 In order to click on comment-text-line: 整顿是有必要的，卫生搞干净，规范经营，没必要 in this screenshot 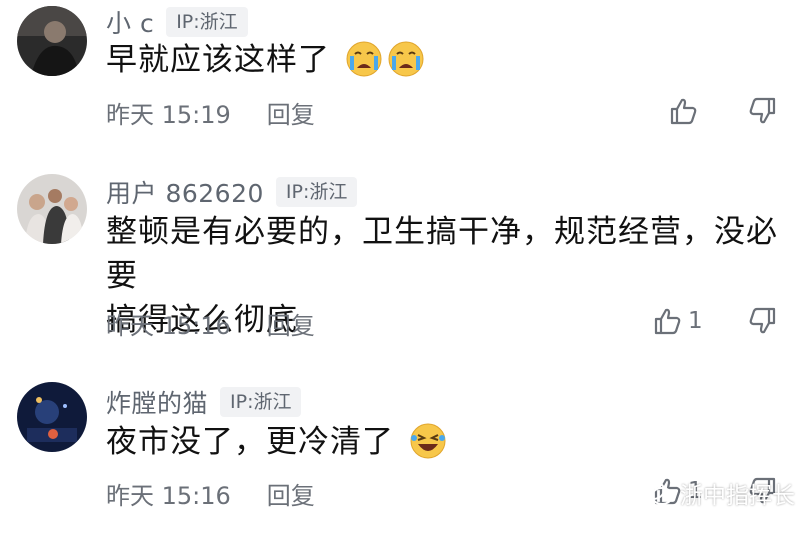, I will do `click(442, 254)`.